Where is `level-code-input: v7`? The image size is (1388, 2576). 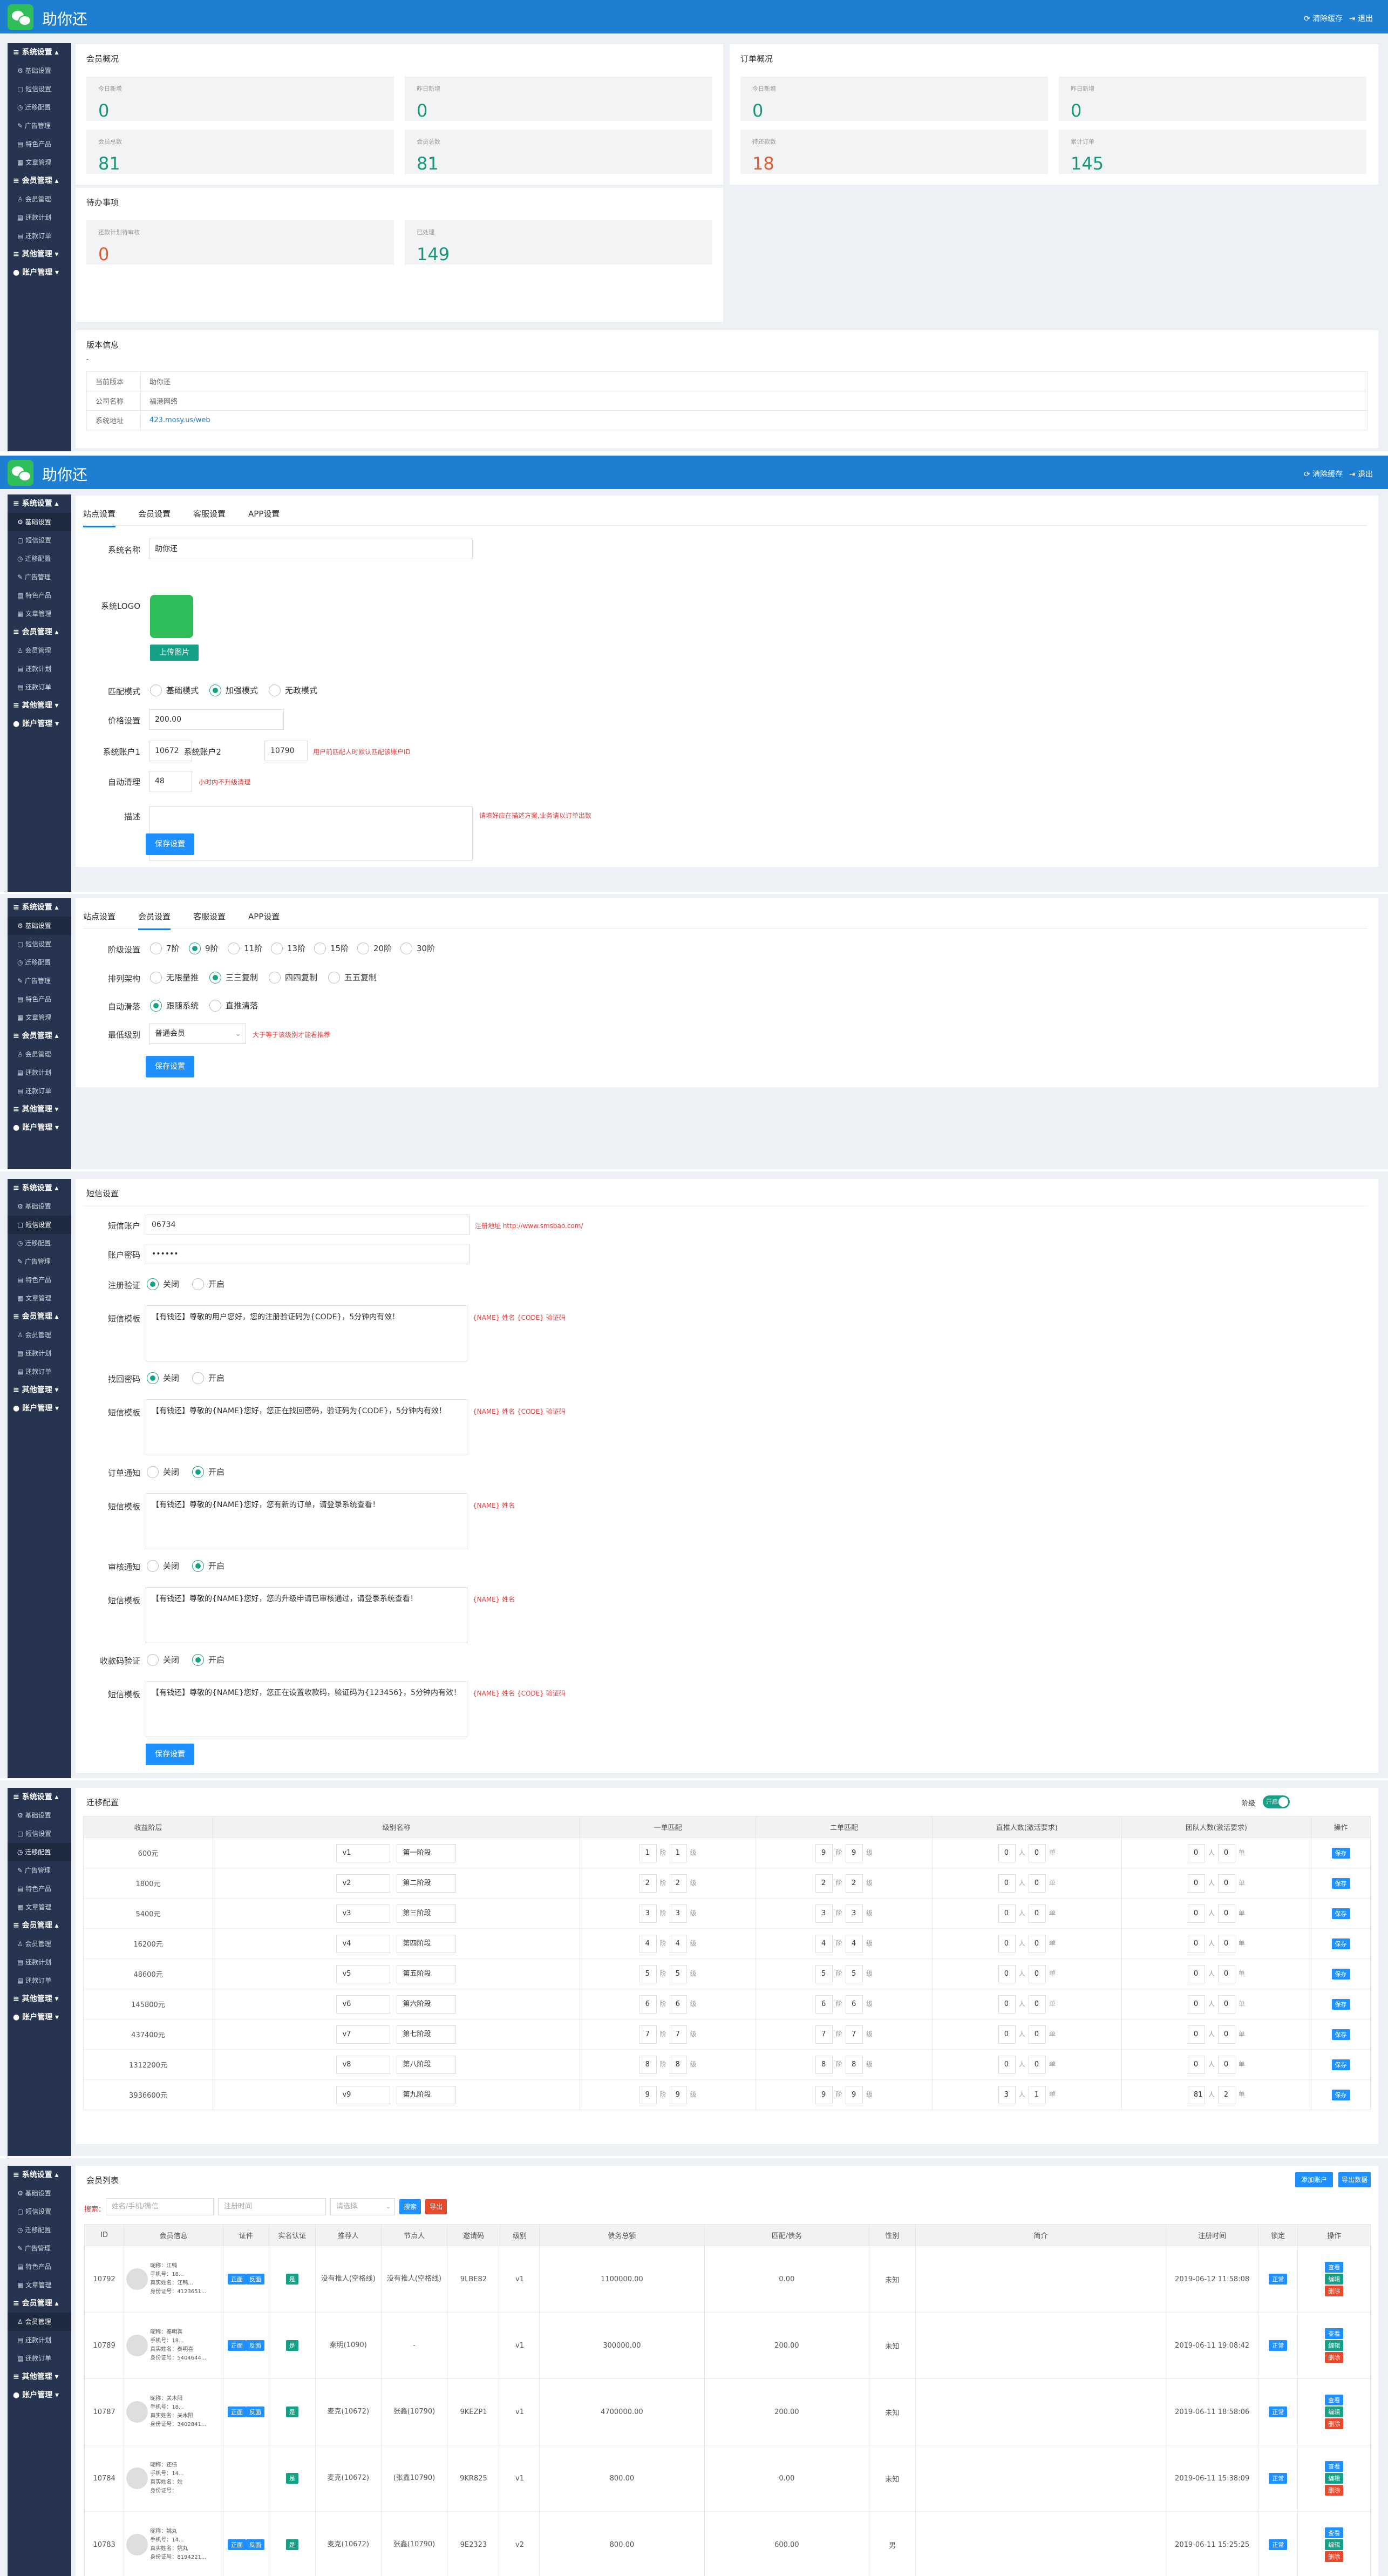
level-code-input: v7 is located at coordinates (364, 2035).